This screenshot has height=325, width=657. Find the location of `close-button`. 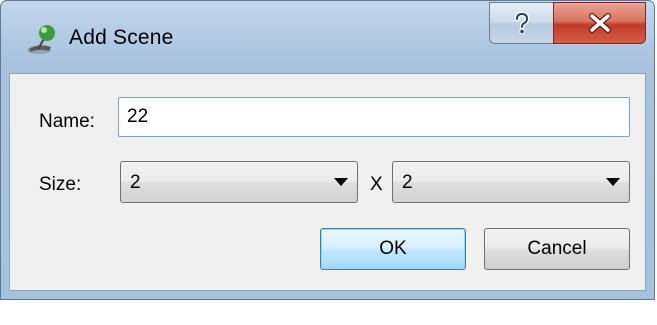

close-button is located at coordinates (599, 23).